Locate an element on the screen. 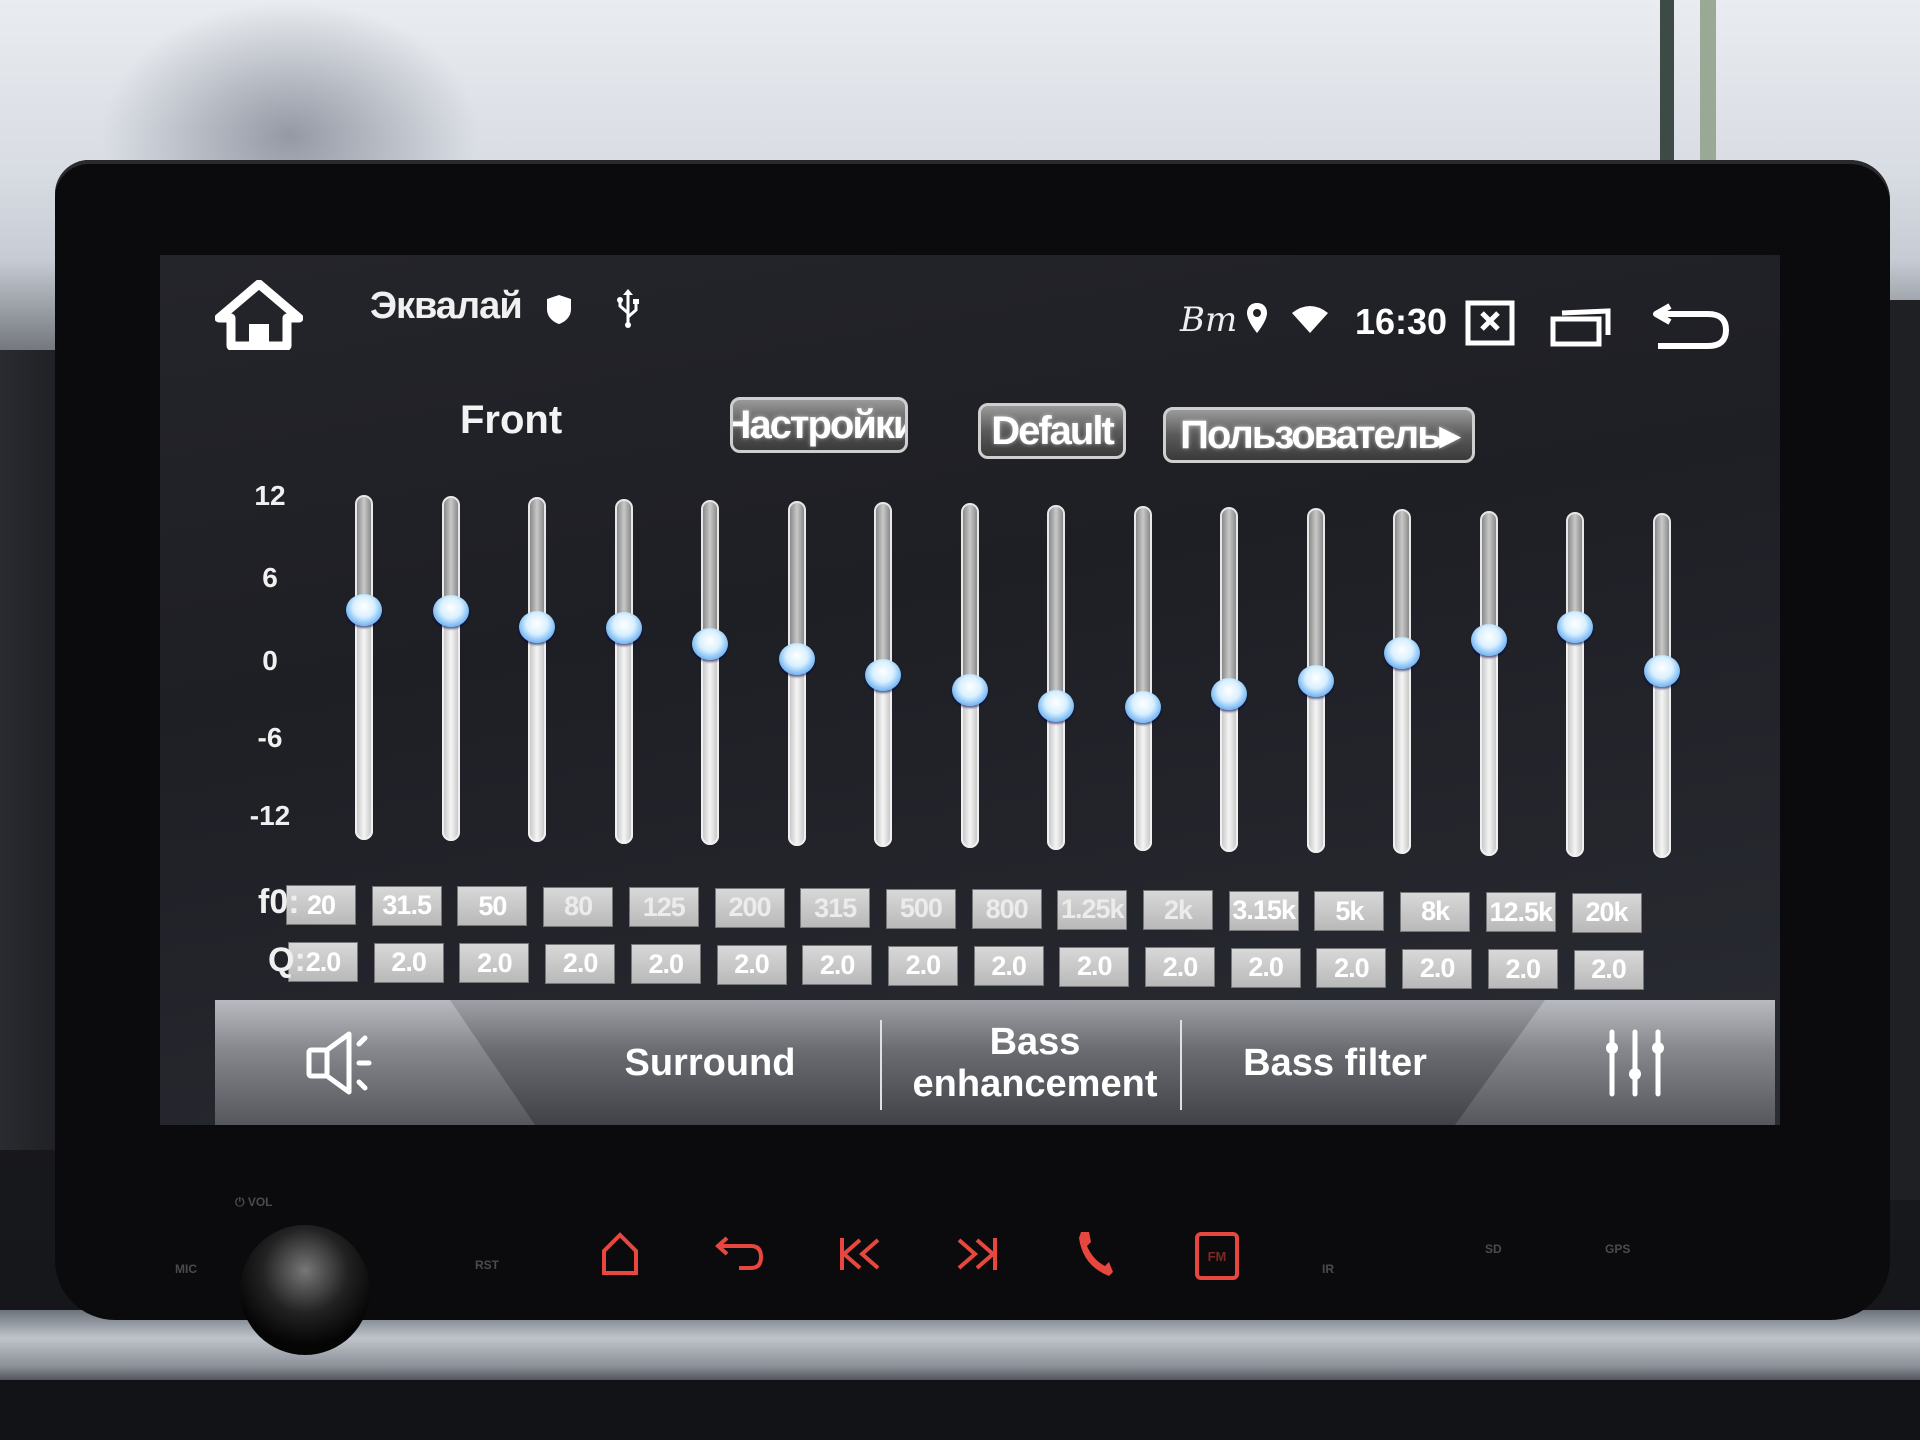  f0-value: 125 is located at coordinates (663, 907).